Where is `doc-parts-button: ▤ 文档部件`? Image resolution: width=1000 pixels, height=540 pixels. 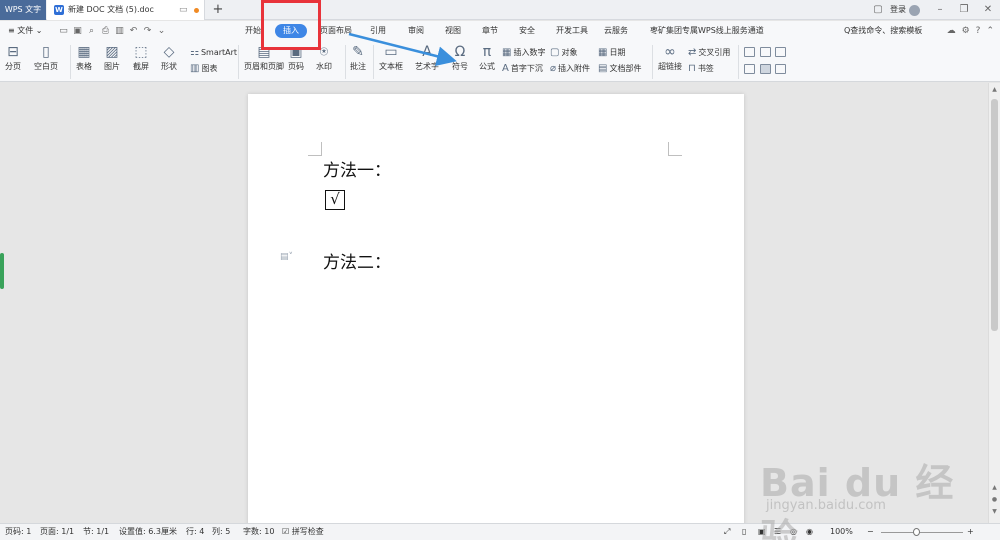
doc-parts-button: ▤ 文档部件 is located at coordinates (619, 69).